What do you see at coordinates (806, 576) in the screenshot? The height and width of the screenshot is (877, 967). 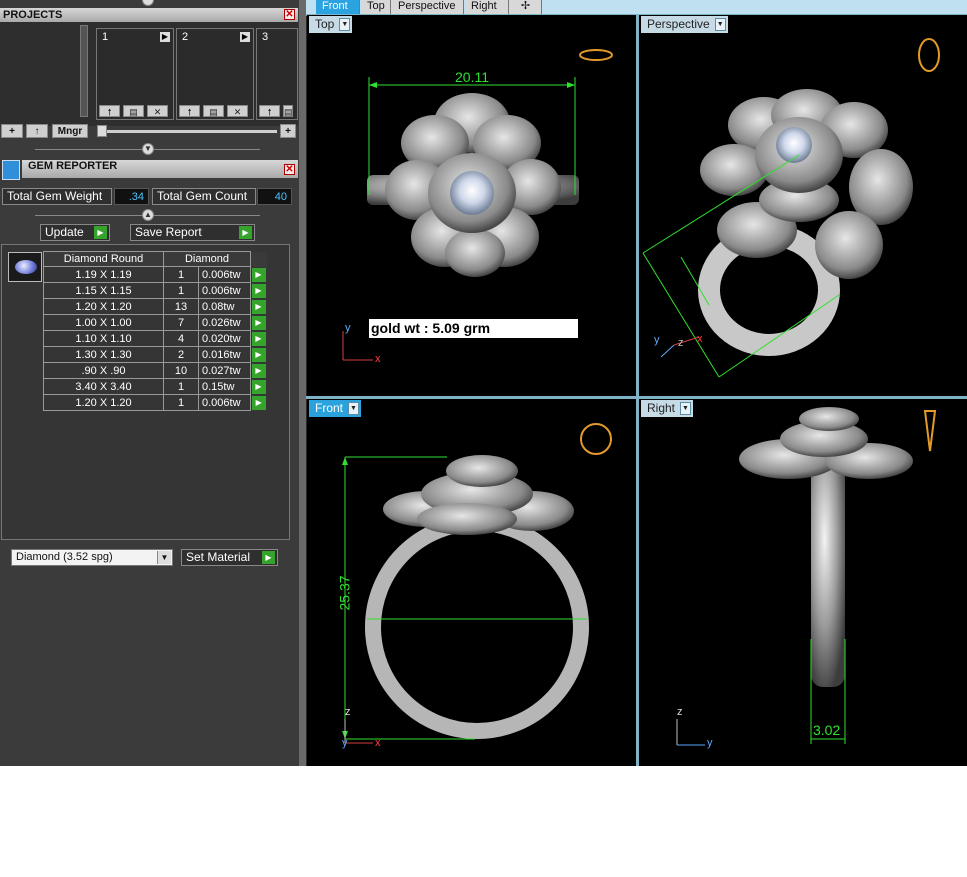 I see `ring-right-render` at bounding box center [806, 576].